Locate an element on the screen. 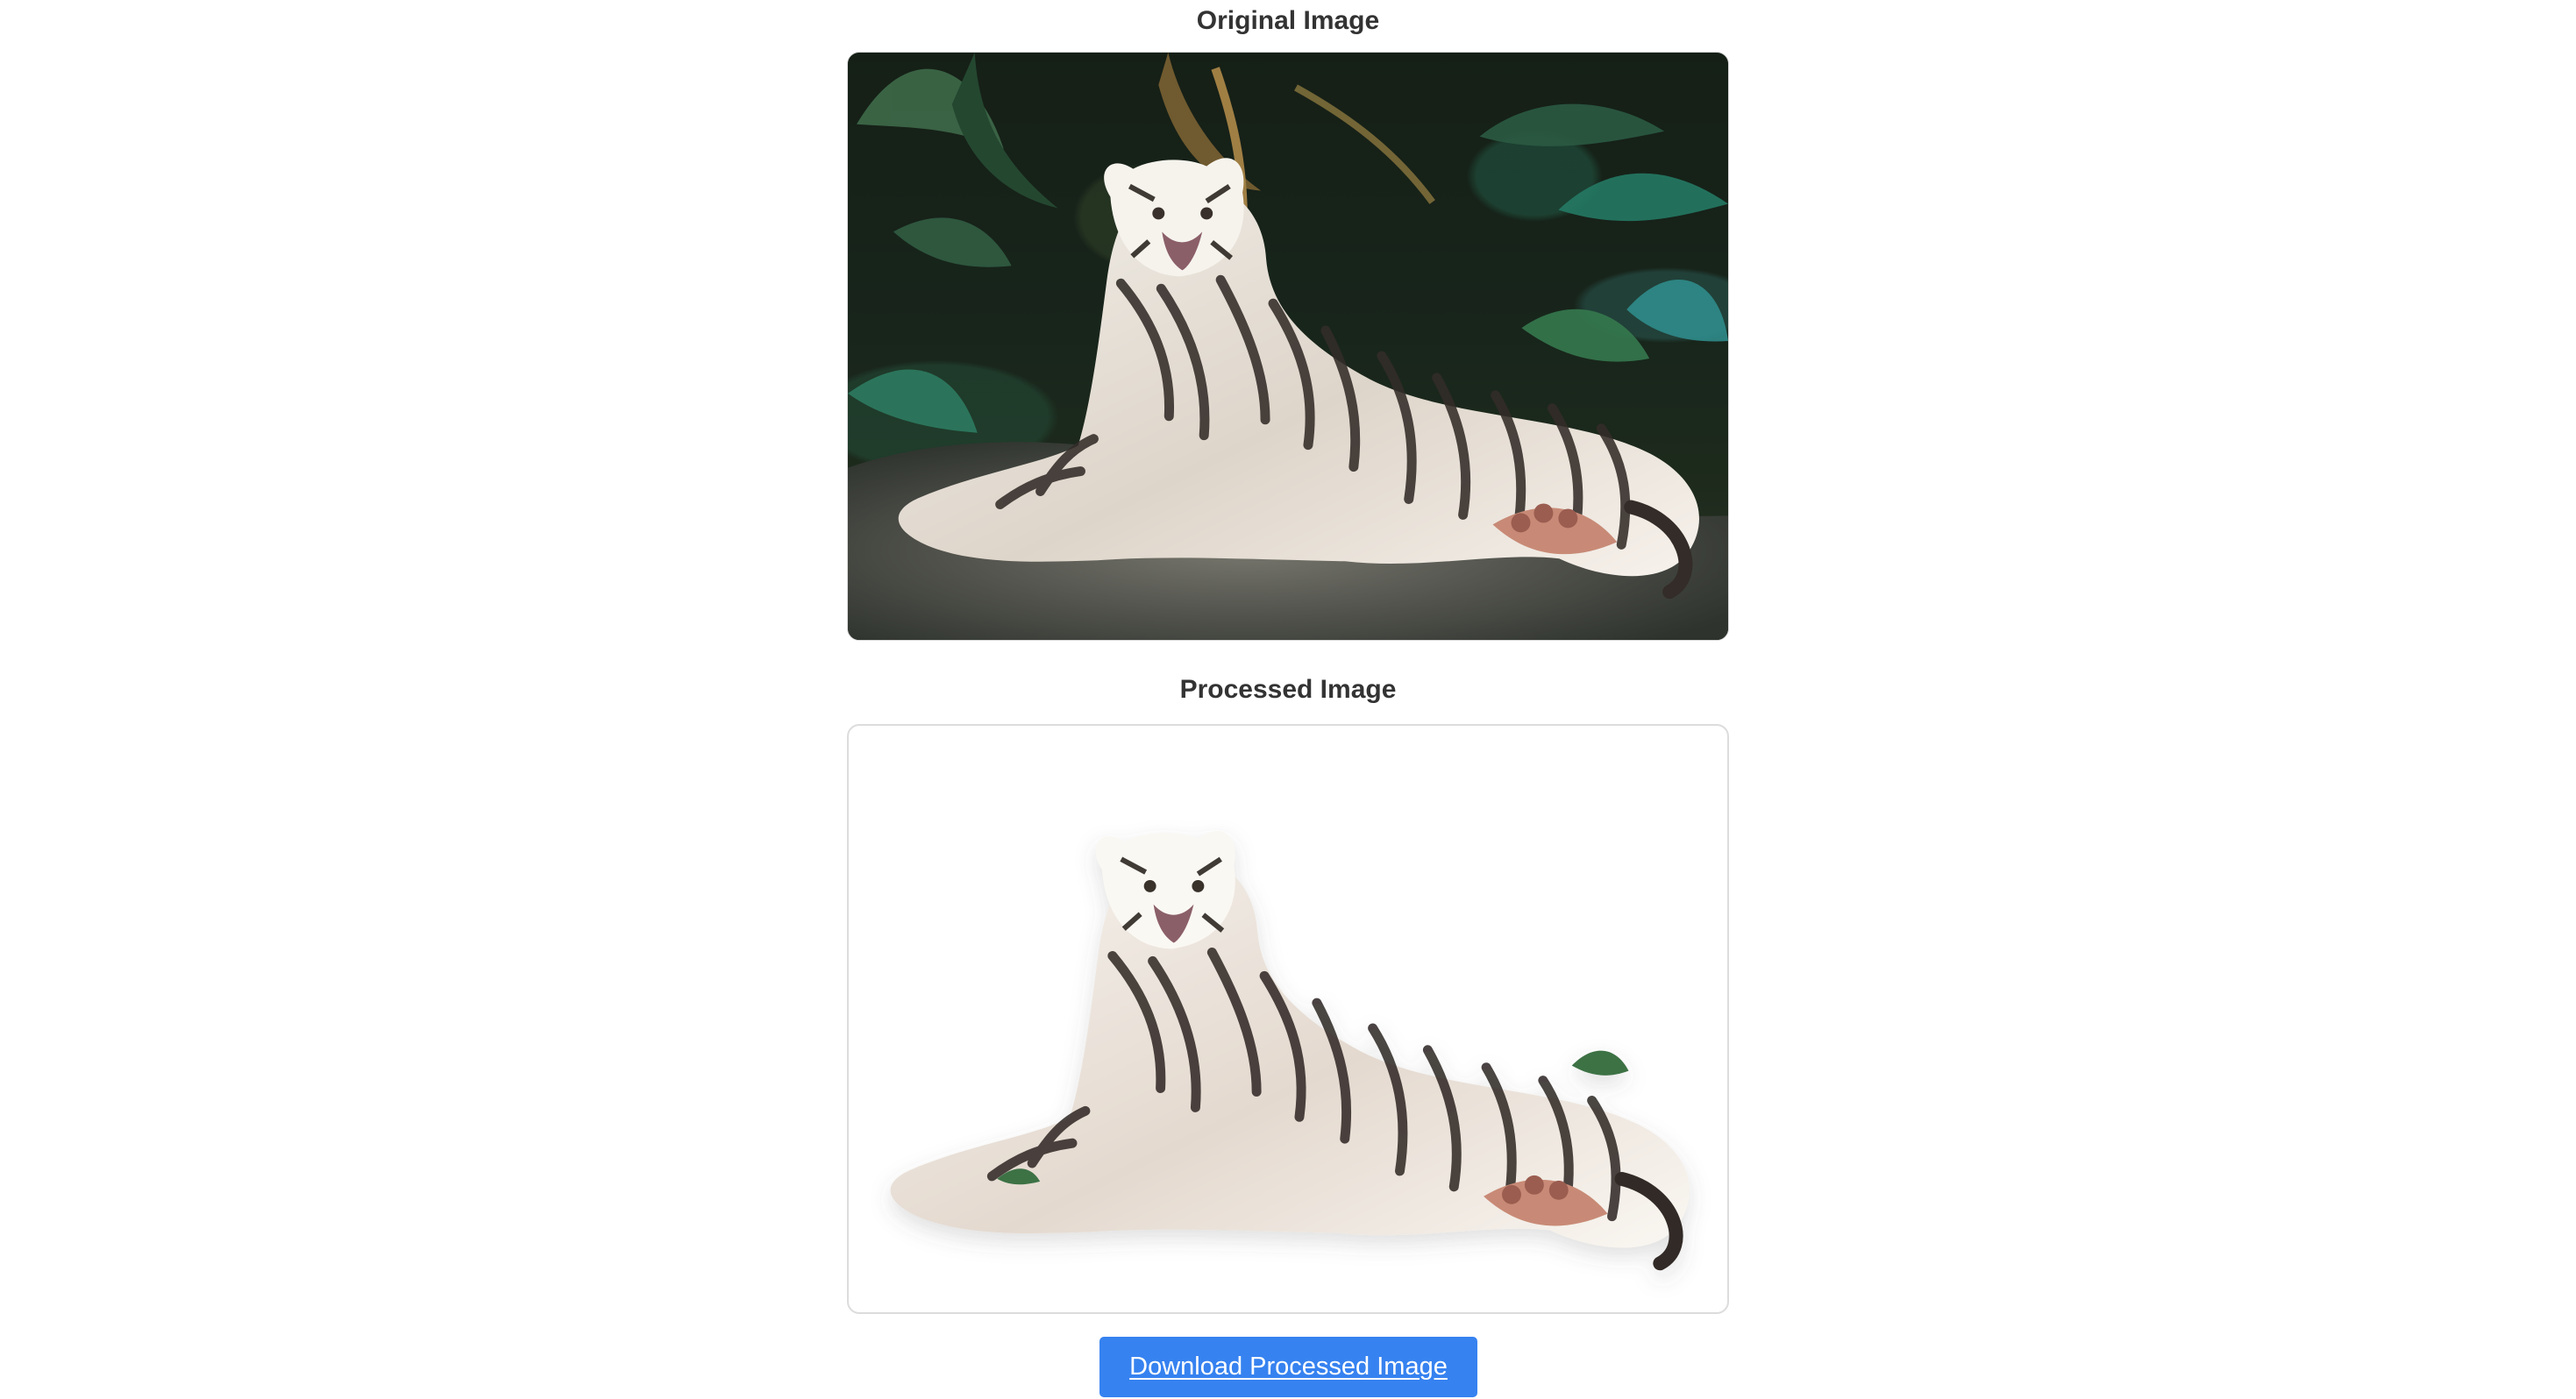 The image size is (2576, 1399). original-image is located at coordinates (1288, 346).